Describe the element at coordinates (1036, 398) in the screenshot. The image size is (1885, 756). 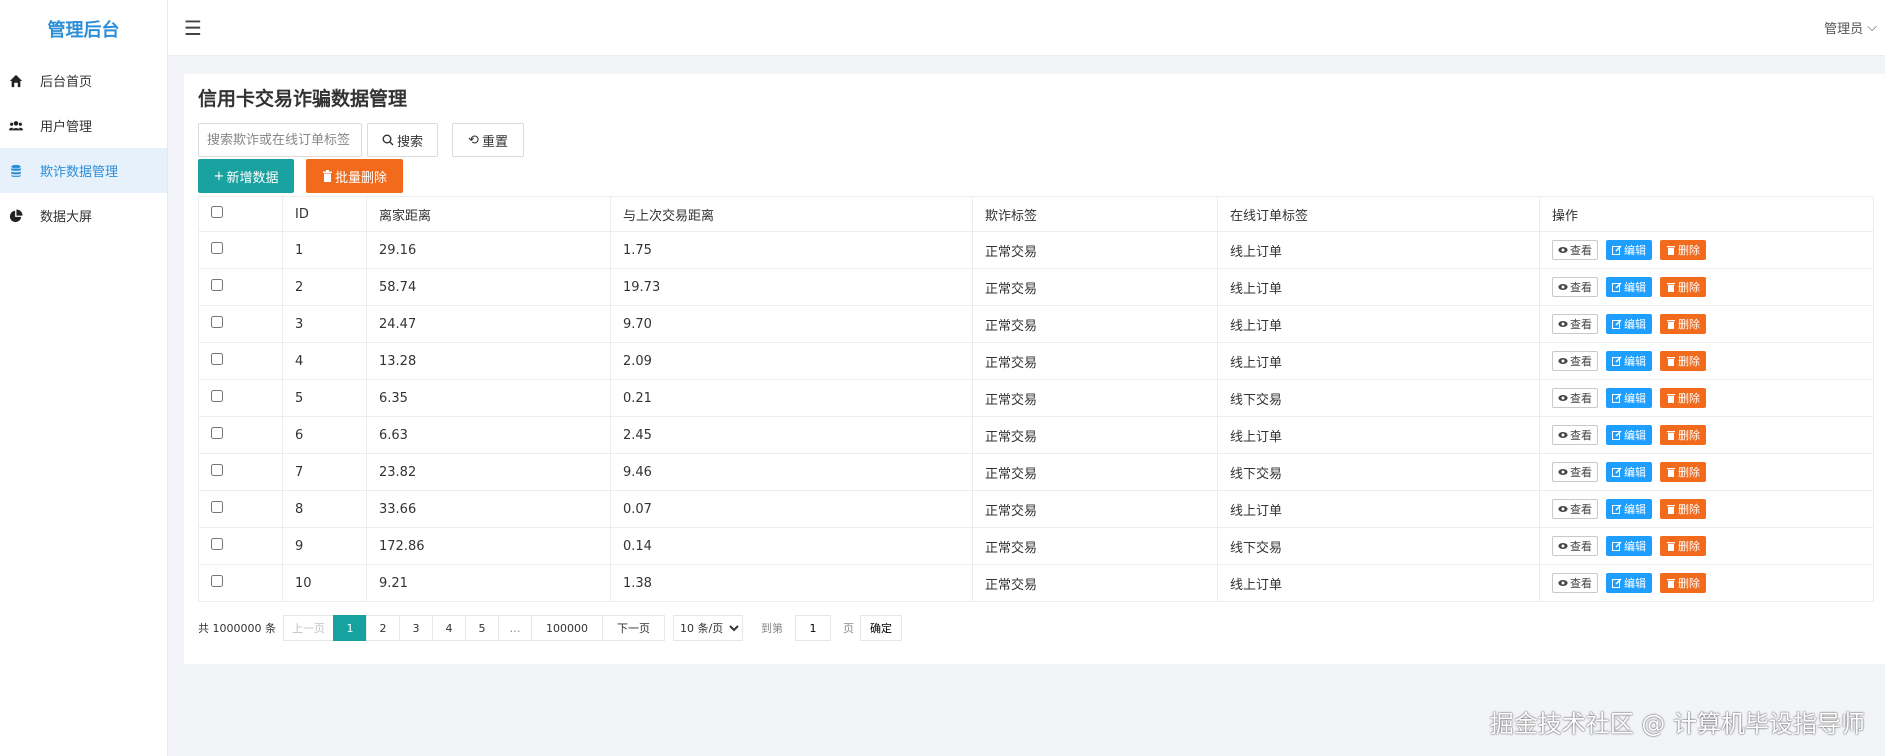
I see `table-row: 5 6.35 0.21 正常交易 线下交易 查看 编辑 删除` at that location.